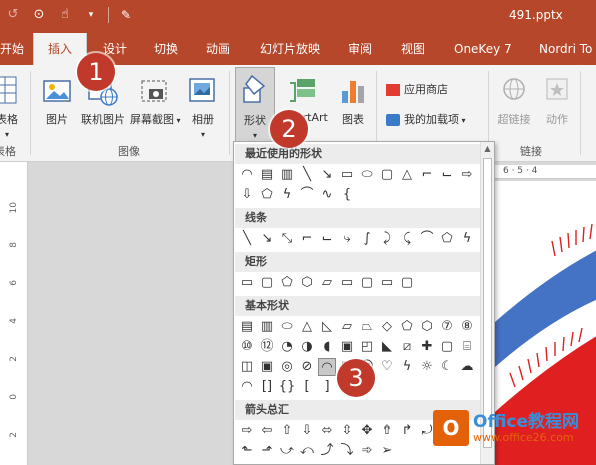 The image size is (596, 465). What do you see at coordinates (267, 387) in the screenshot?
I see `double-bracket-icon: []` at bounding box center [267, 387].